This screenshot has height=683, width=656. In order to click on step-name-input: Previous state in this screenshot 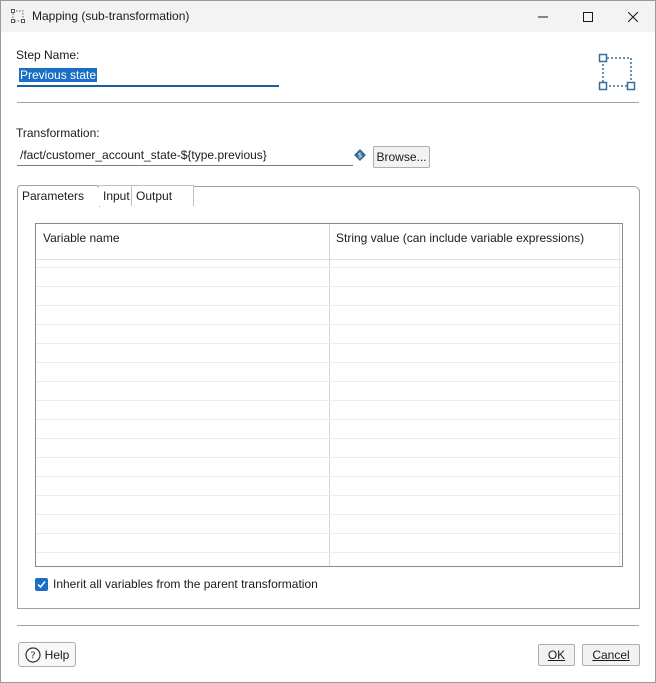, I will do `click(148, 77)`.